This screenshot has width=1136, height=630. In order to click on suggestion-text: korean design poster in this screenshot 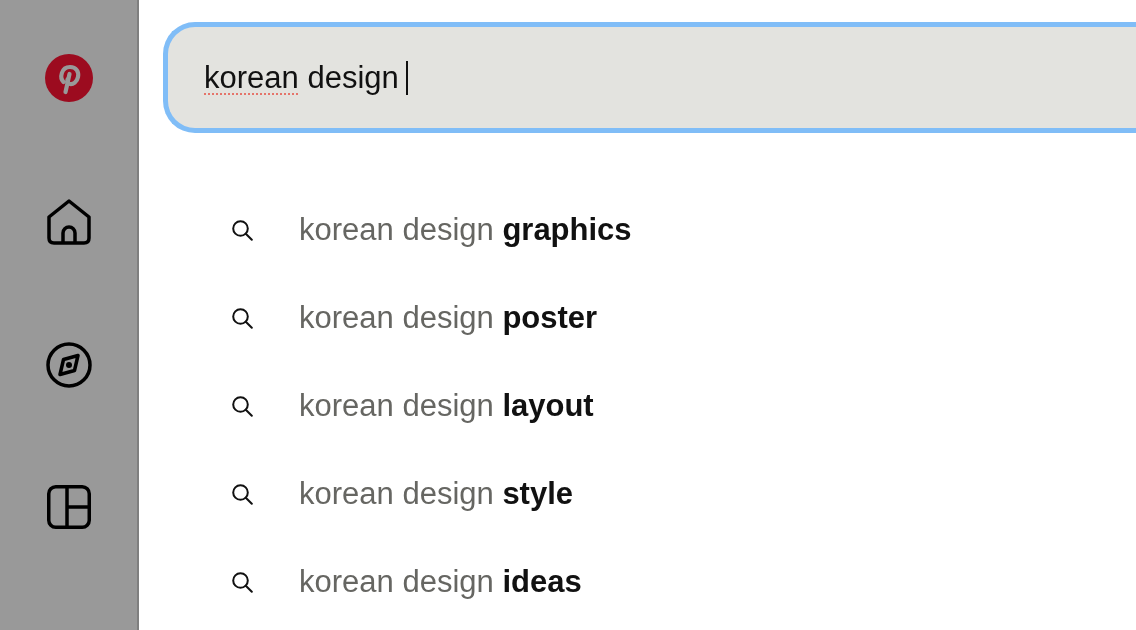, I will do `click(448, 318)`.